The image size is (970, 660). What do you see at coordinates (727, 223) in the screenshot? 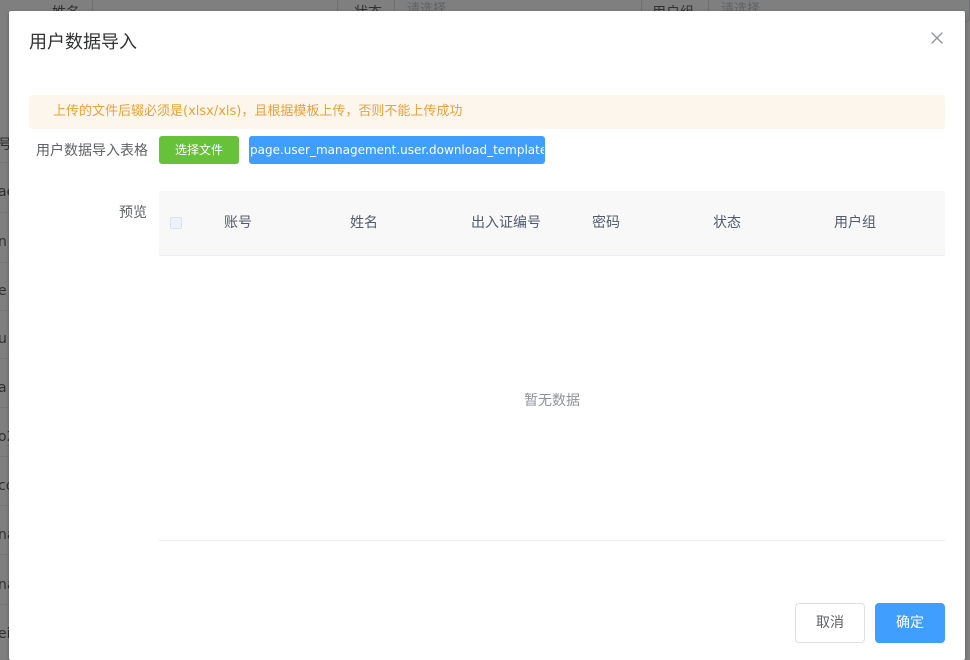
I see `column-header-status: 状态` at bounding box center [727, 223].